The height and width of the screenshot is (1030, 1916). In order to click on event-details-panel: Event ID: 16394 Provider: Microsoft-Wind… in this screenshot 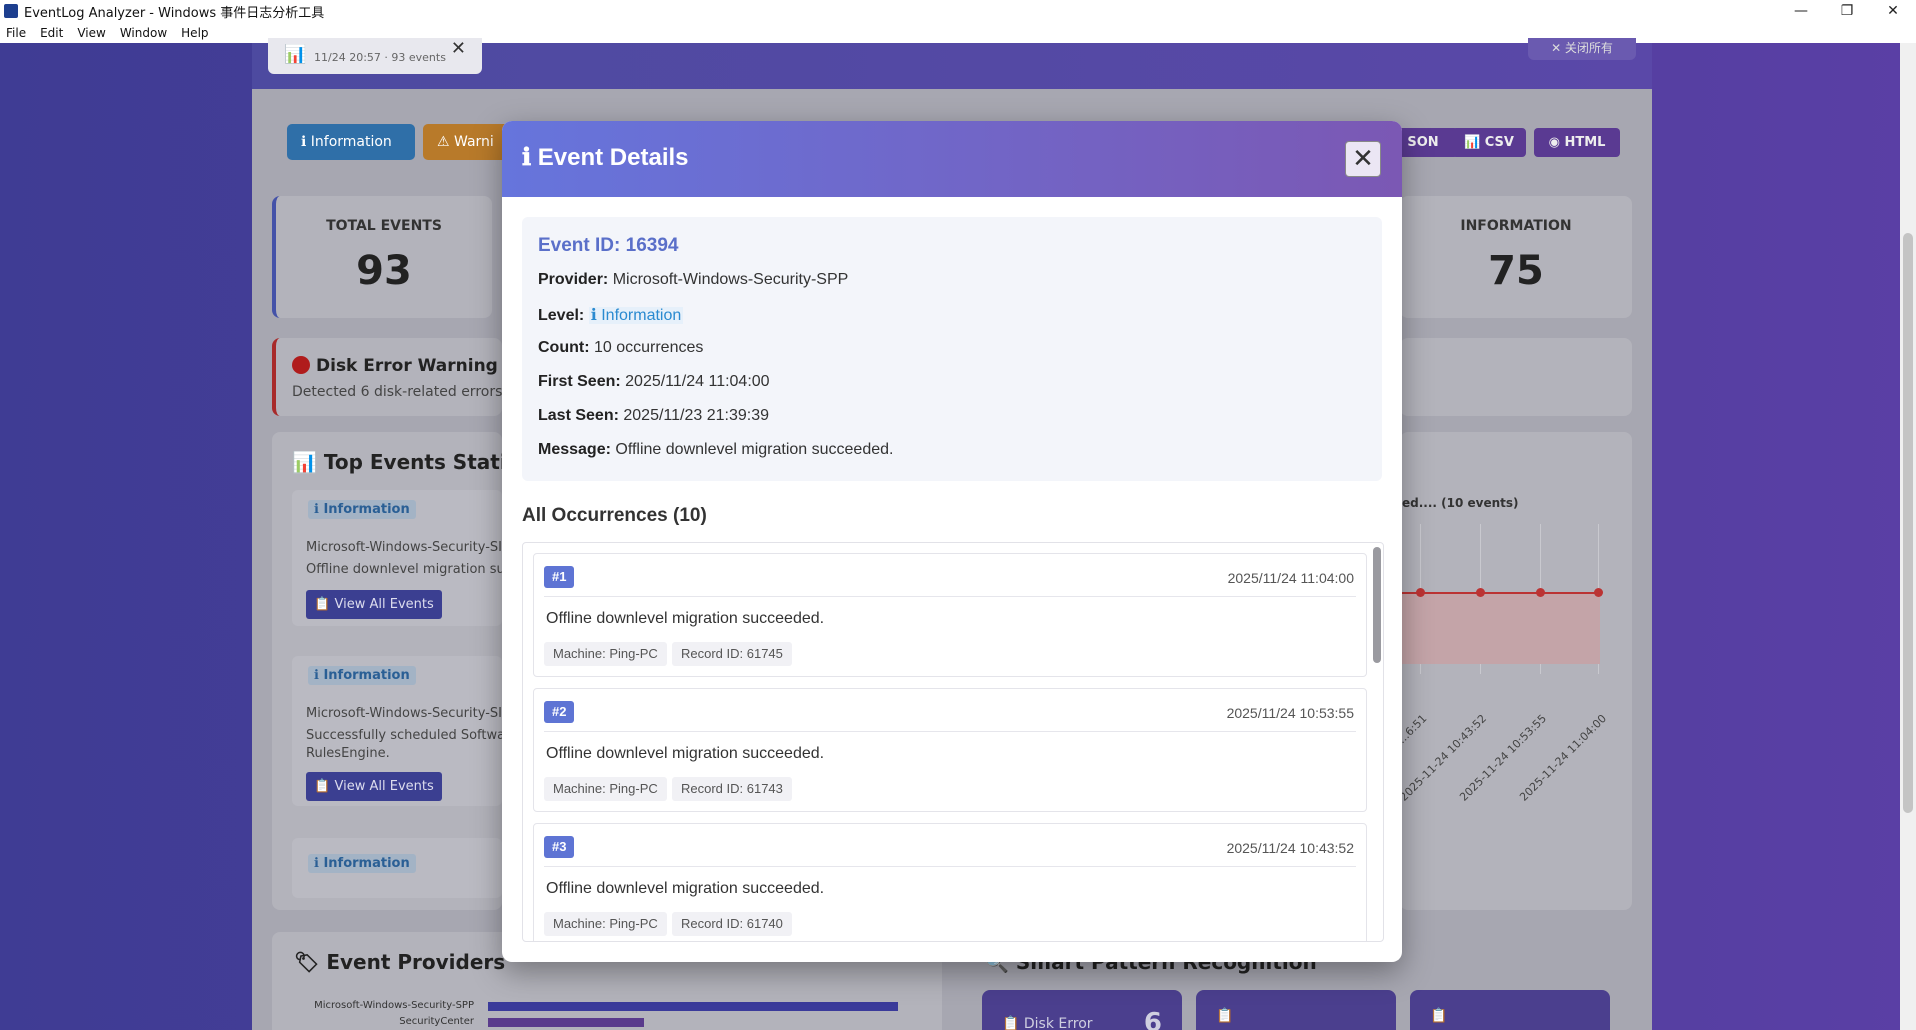, I will do `click(952, 349)`.